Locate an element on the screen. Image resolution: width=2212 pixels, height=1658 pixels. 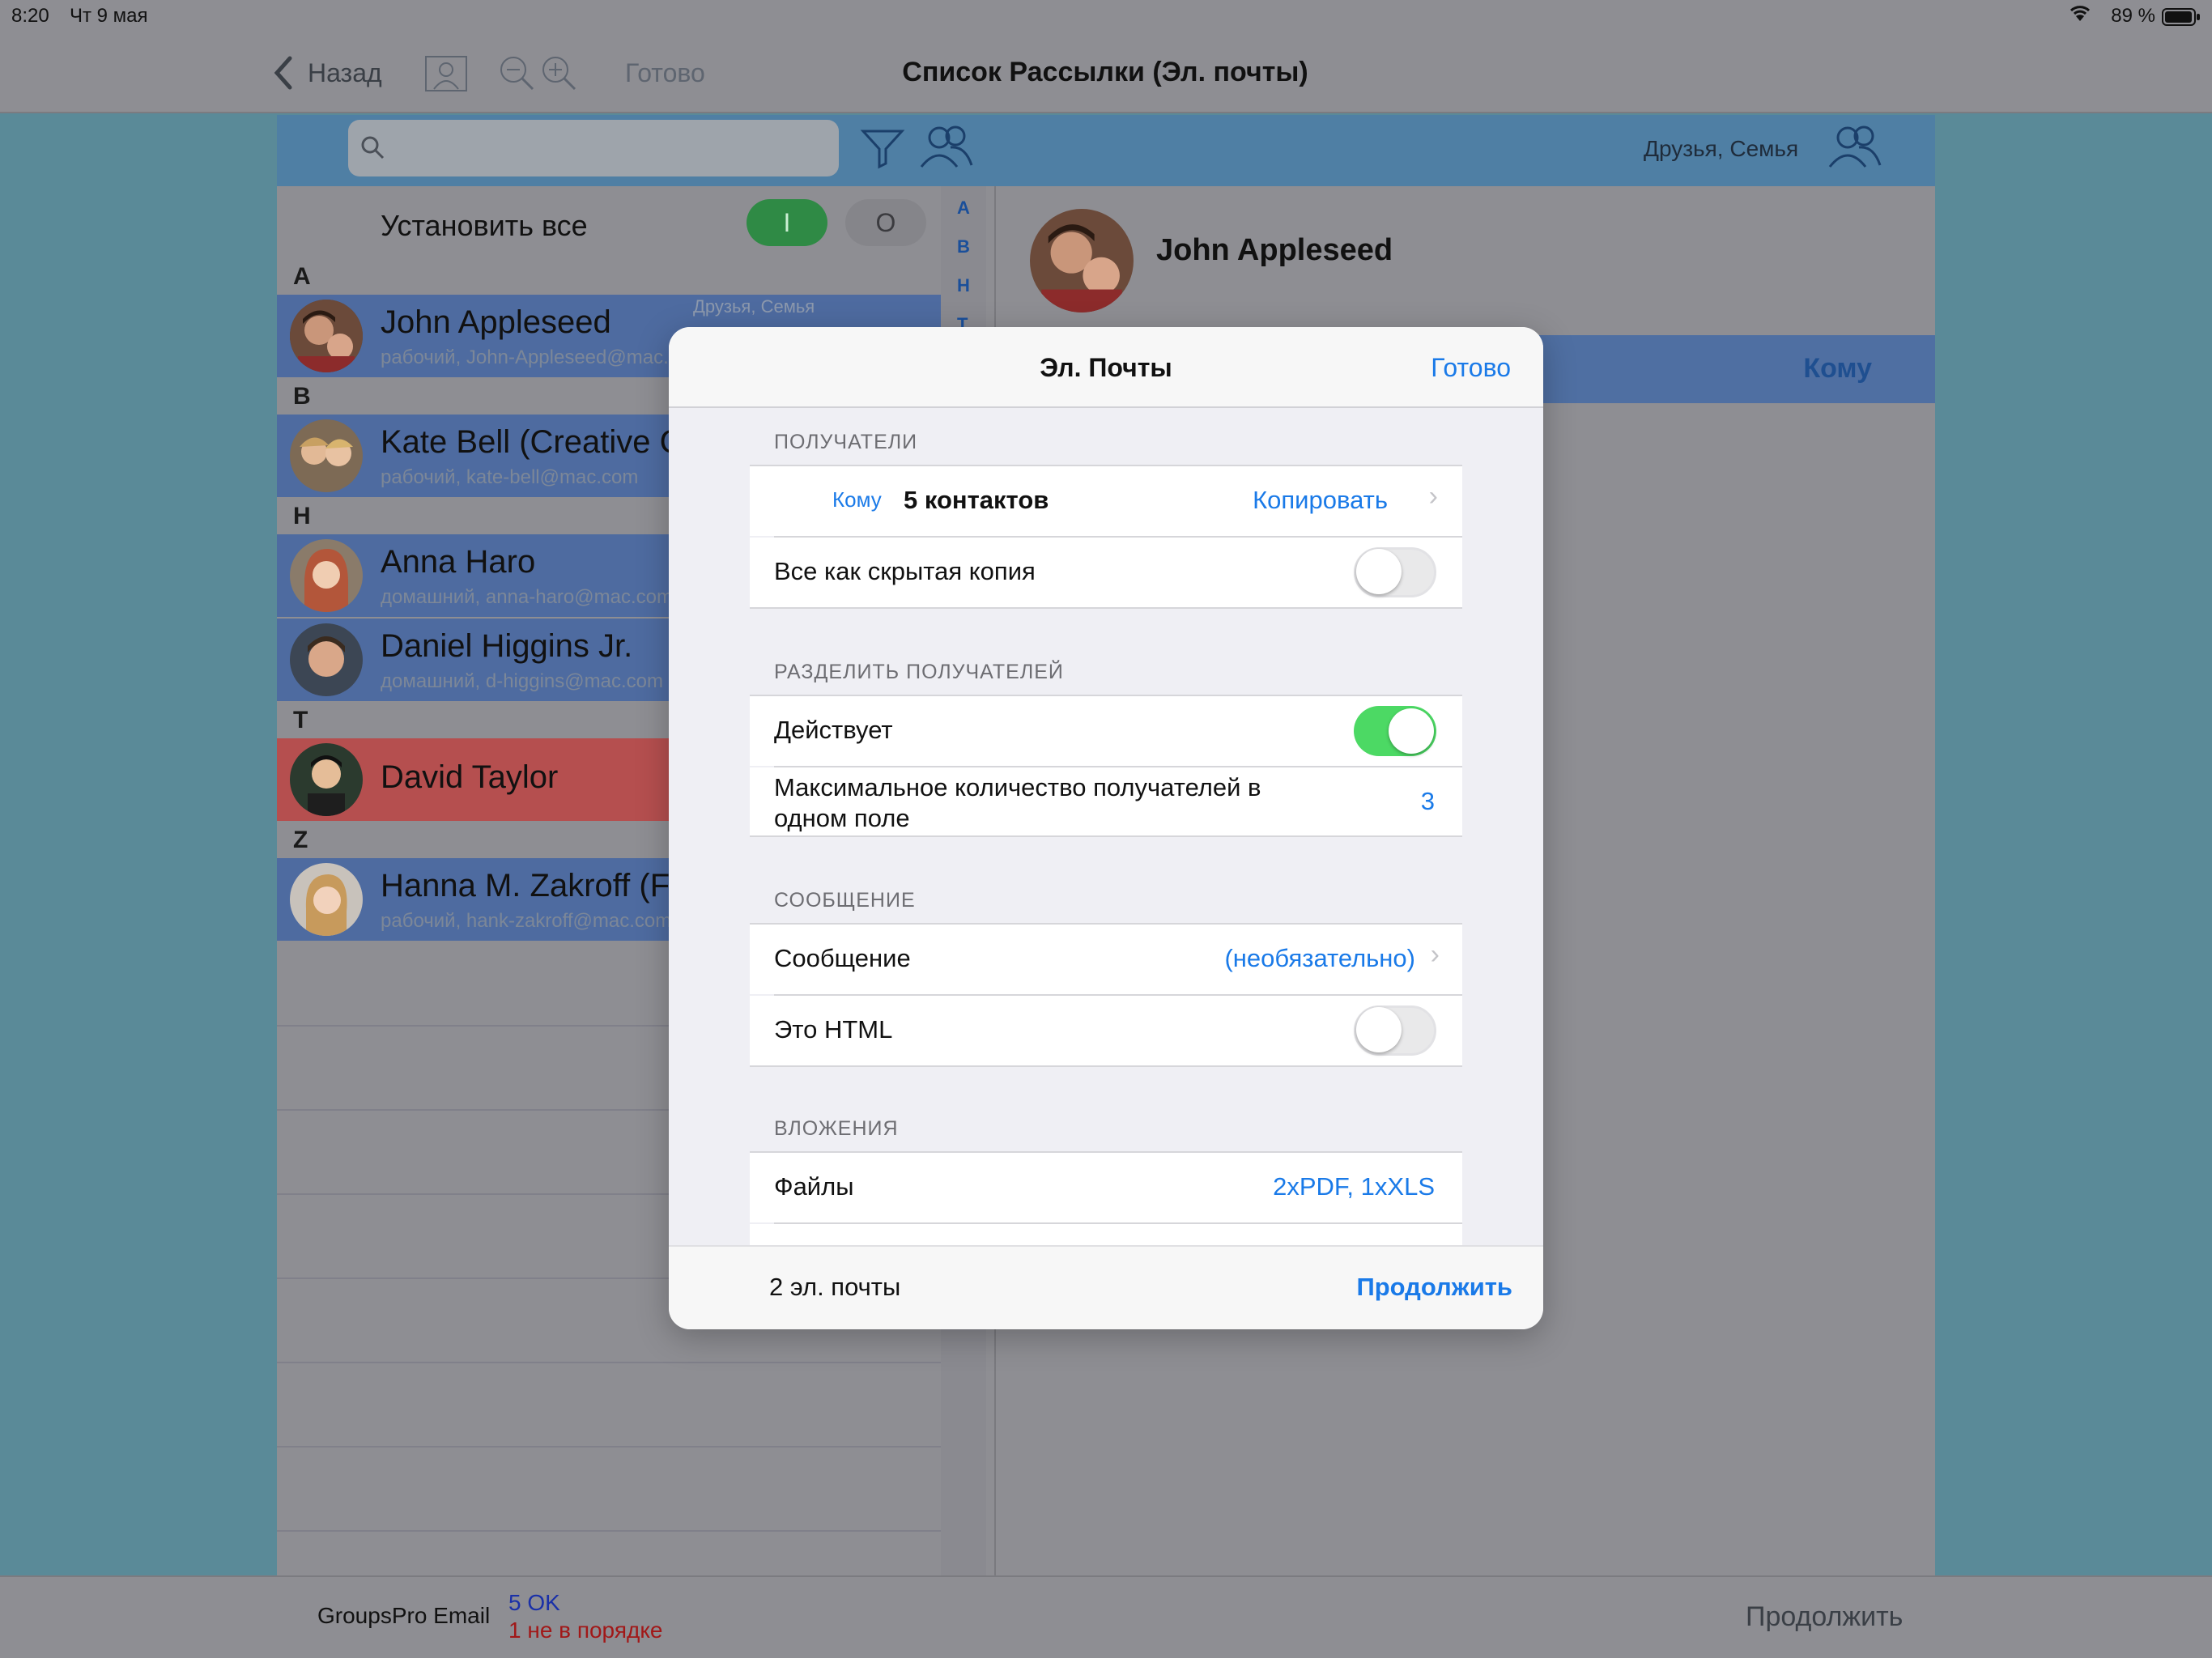
contact-name: Daniel Higgins Jr. is located at coordinates (507, 646).